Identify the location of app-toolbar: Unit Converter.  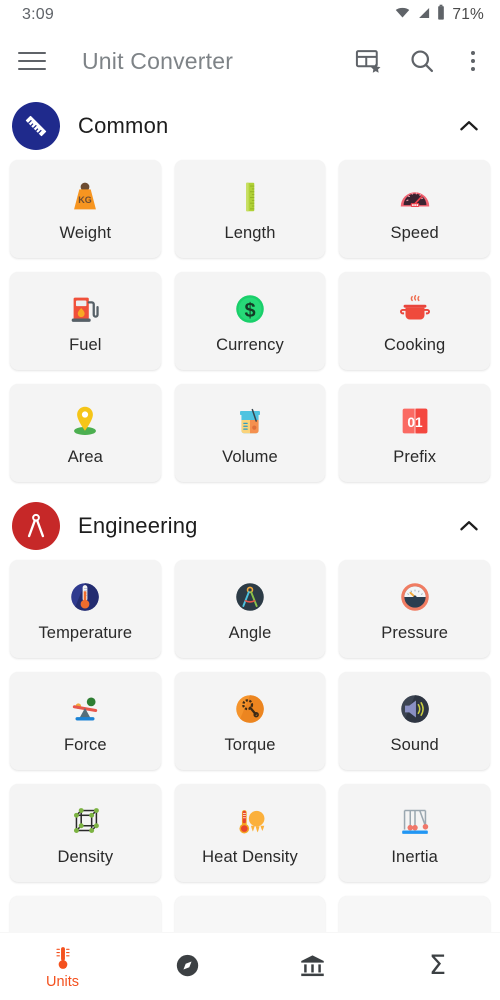
(250, 61).